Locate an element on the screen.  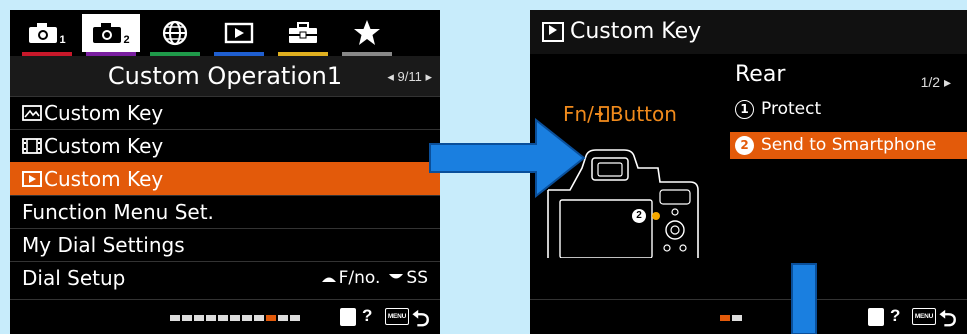
section-header: Rear is located at coordinates (760, 74).